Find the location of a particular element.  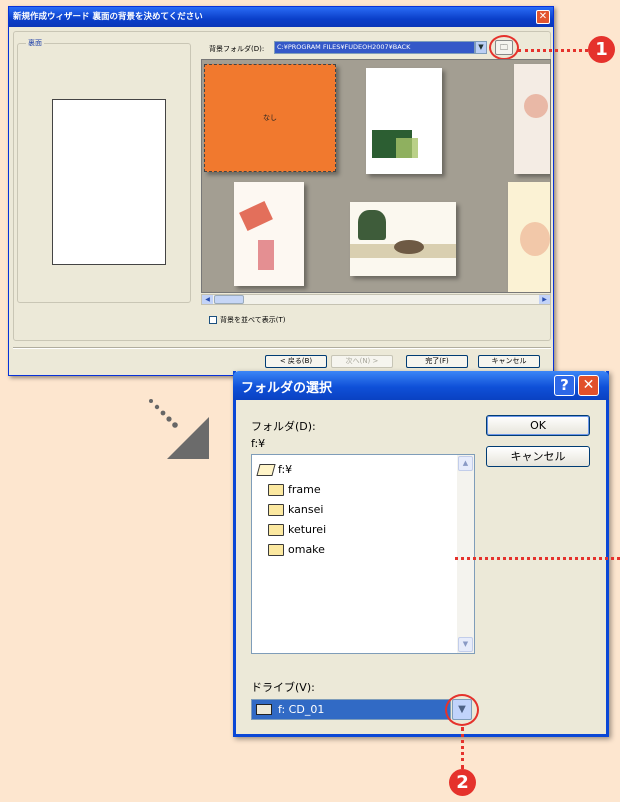

tree-item-root: f:¥ is located at coordinates (274, 469).